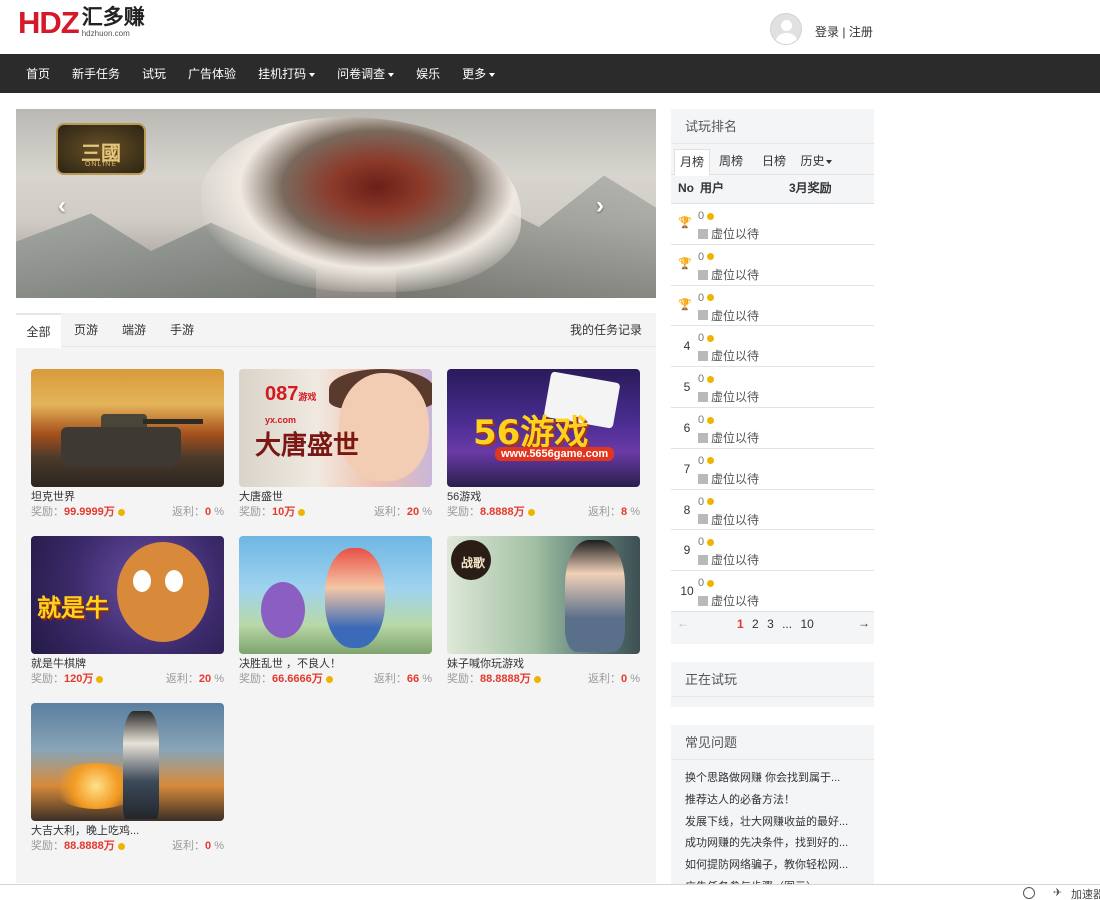  Describe the element at coordinates (335, 428) in the screenshot. I see `game-thumbnail: 087游戏 yx.com 大唐盛世` at that location.